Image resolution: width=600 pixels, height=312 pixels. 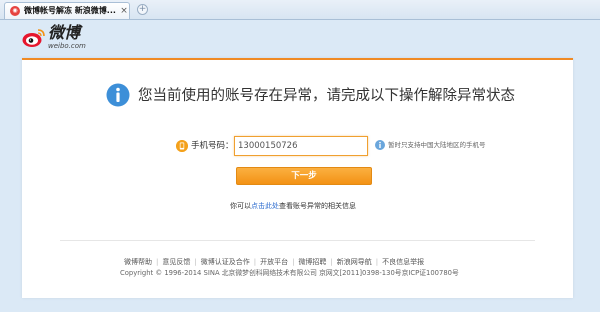 What do you see at coordinates (182, 146) in the screenshot?
I see `phone-icon` at bounding box center [182, 146].